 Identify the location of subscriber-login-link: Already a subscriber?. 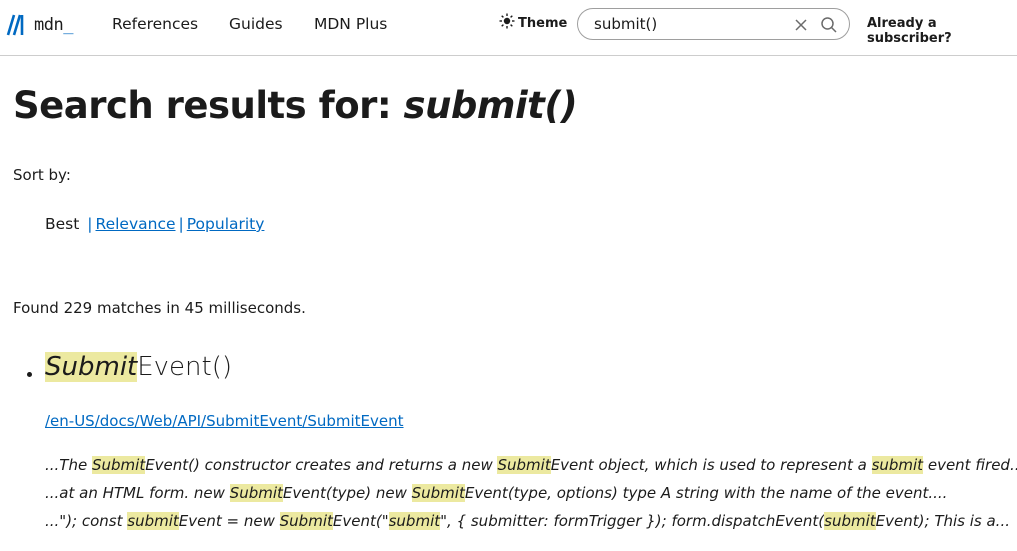
(942, 31).